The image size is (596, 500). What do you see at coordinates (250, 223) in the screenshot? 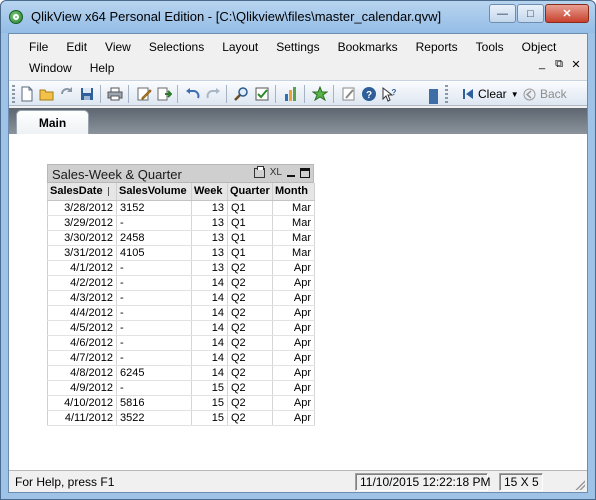
I see `cell-quarter: Q1` at bounding box center [250, 223].